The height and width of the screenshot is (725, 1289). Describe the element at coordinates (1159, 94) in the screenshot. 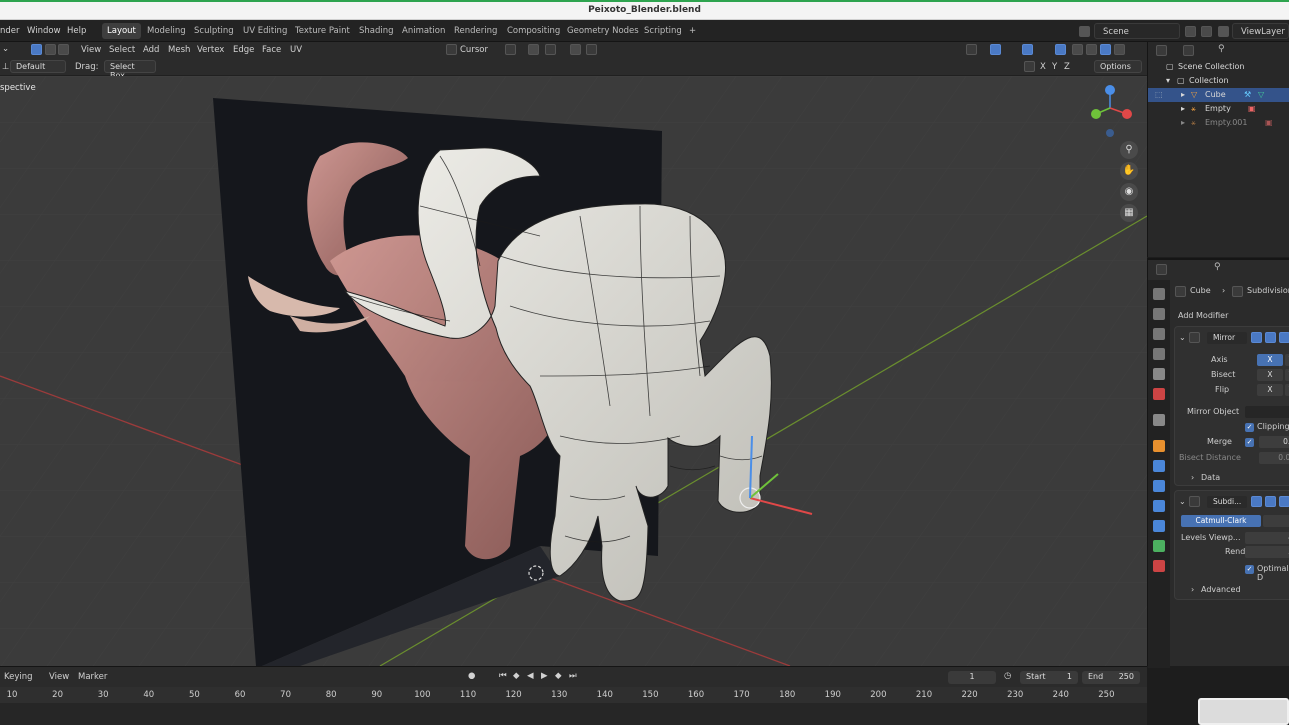

I see `edit-mode-icon: ⬚` at that location.